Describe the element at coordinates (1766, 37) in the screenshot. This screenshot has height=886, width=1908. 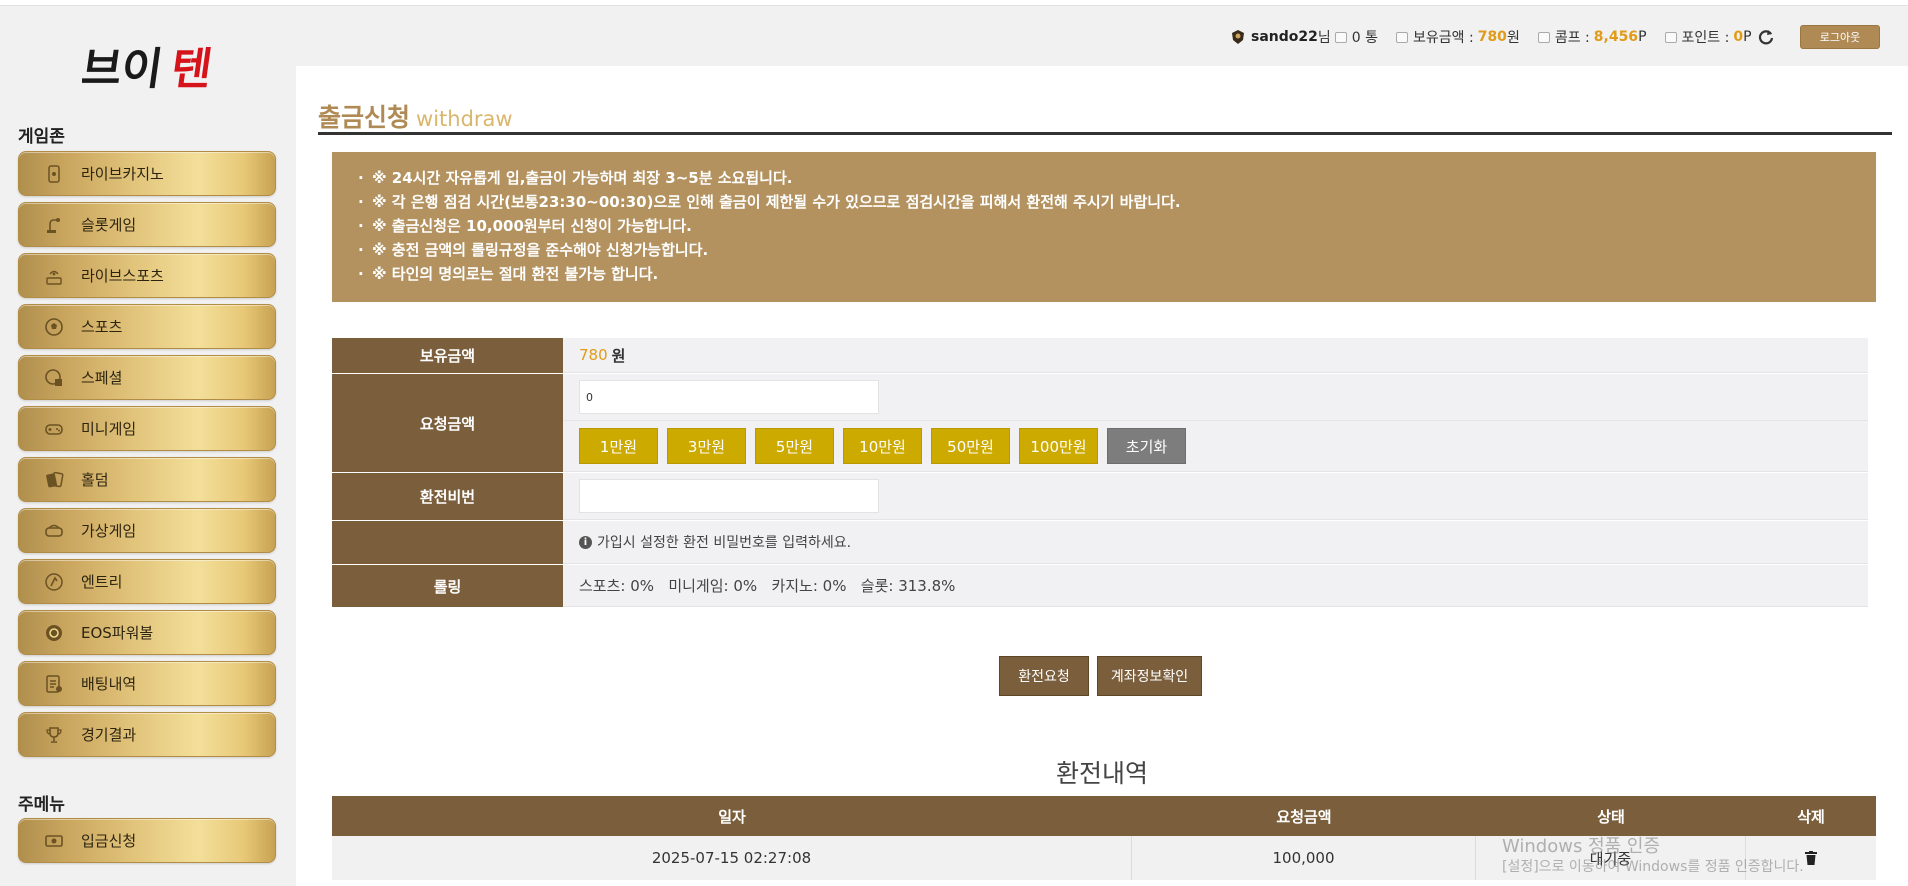
I see `refresh-icon` at that location.